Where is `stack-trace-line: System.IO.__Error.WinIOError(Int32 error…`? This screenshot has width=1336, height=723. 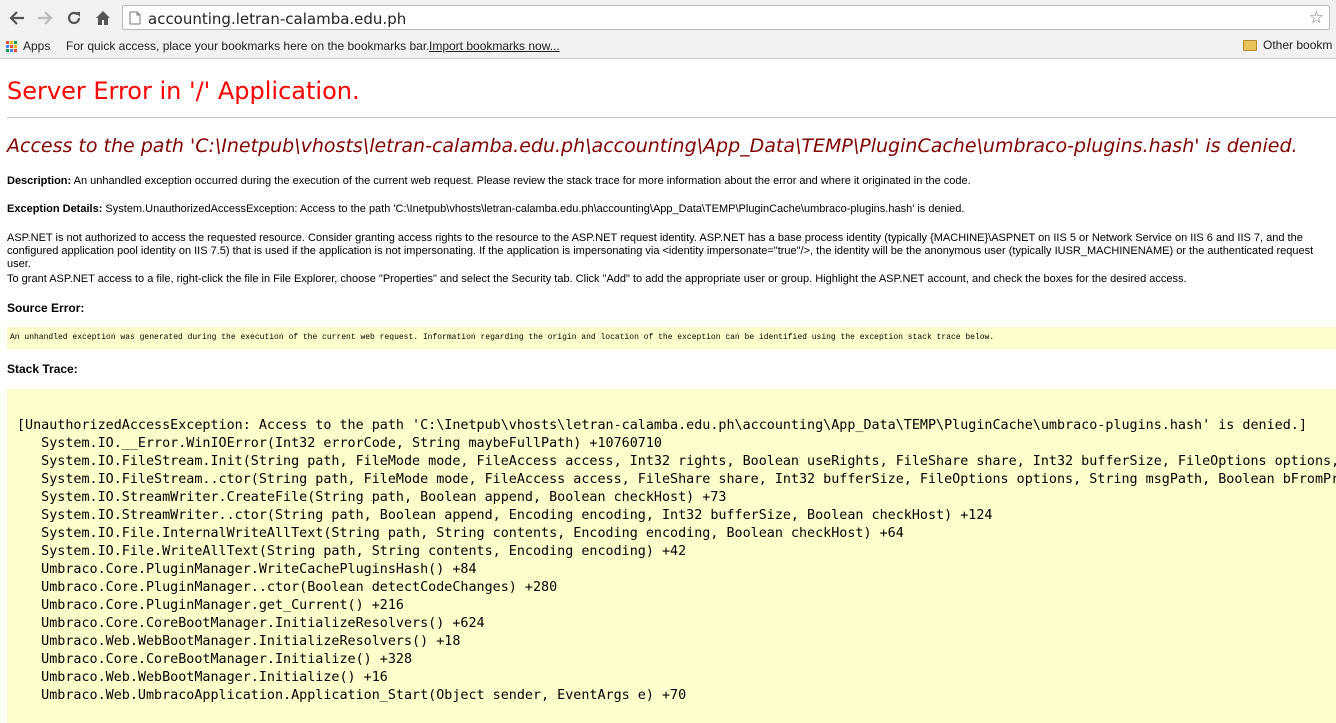
stack-trace-line: System.IO.__Error.WinIOError(Int32 error… is located at coordinates (339, 443).